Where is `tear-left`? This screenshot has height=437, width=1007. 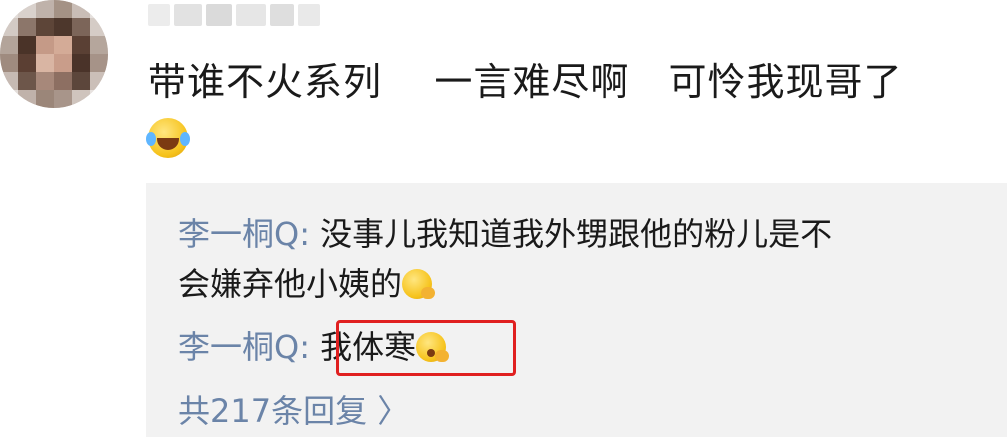 tear-left is located at coordinates (151, 139).